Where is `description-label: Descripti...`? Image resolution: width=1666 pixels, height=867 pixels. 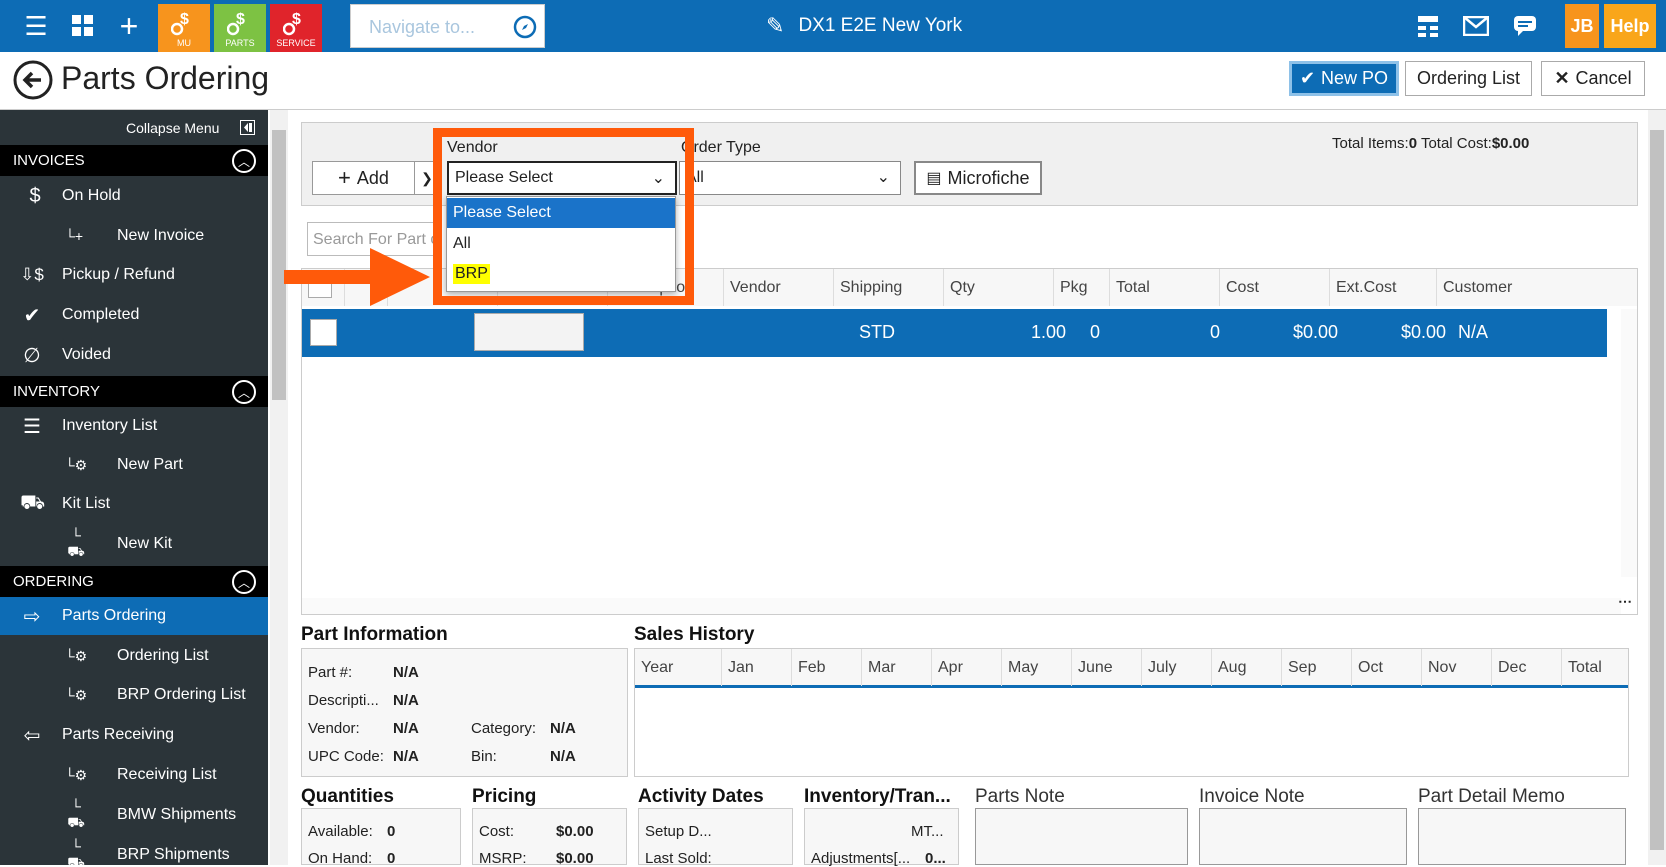 description-label: Descripti... is located at coordinates (343, 700).